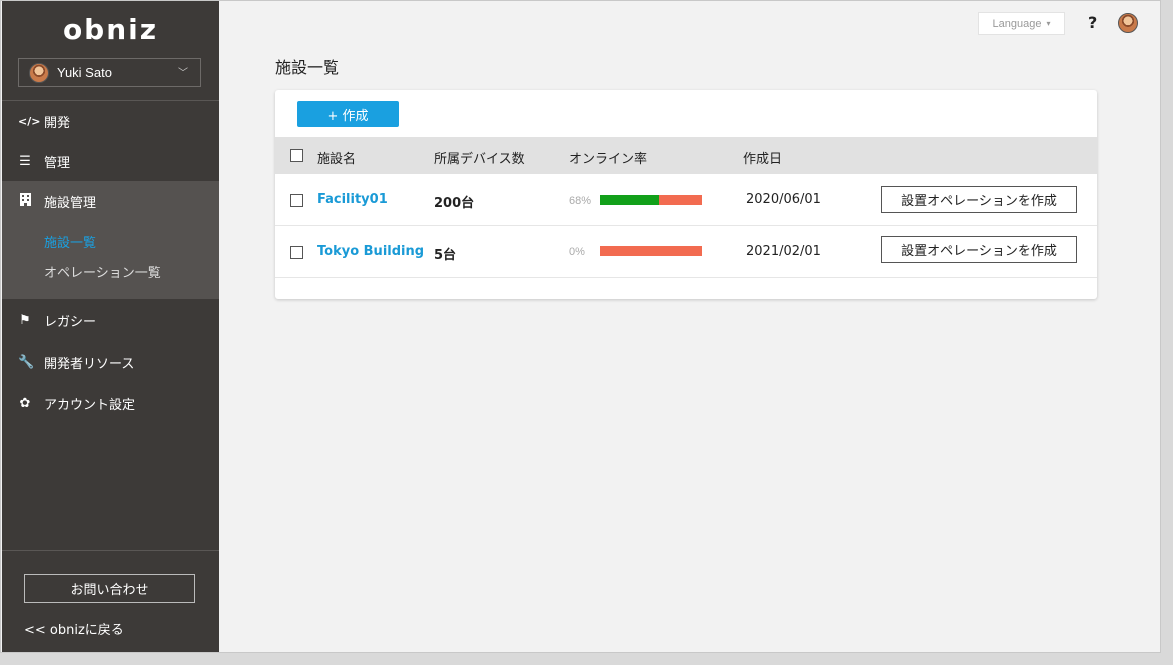 Image resolution: width=1173 pixels, height=665 pixels. I want to click on help-icon: ?, so click(1092, 22).